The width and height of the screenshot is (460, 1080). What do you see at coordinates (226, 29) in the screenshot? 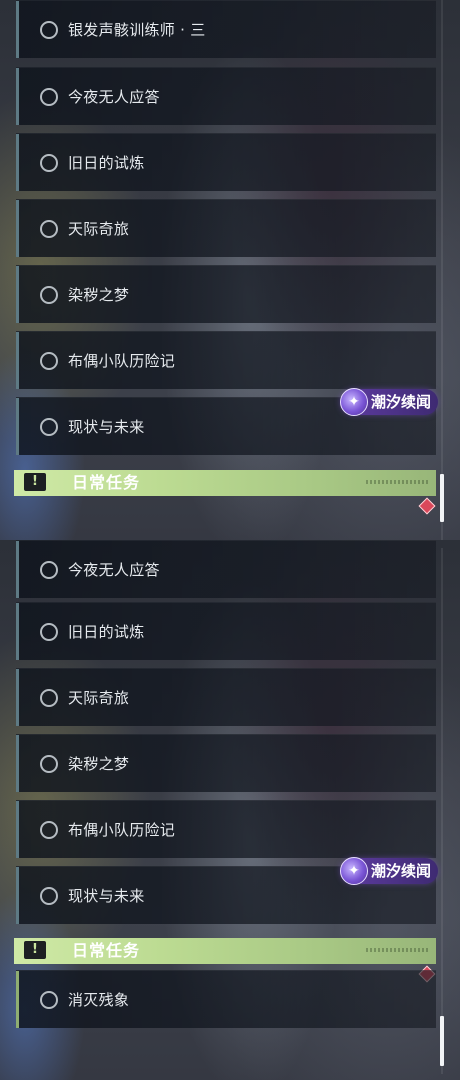
I see `quest-item: 银发声骸训练师 · 三` at bounding box center [226, 29].